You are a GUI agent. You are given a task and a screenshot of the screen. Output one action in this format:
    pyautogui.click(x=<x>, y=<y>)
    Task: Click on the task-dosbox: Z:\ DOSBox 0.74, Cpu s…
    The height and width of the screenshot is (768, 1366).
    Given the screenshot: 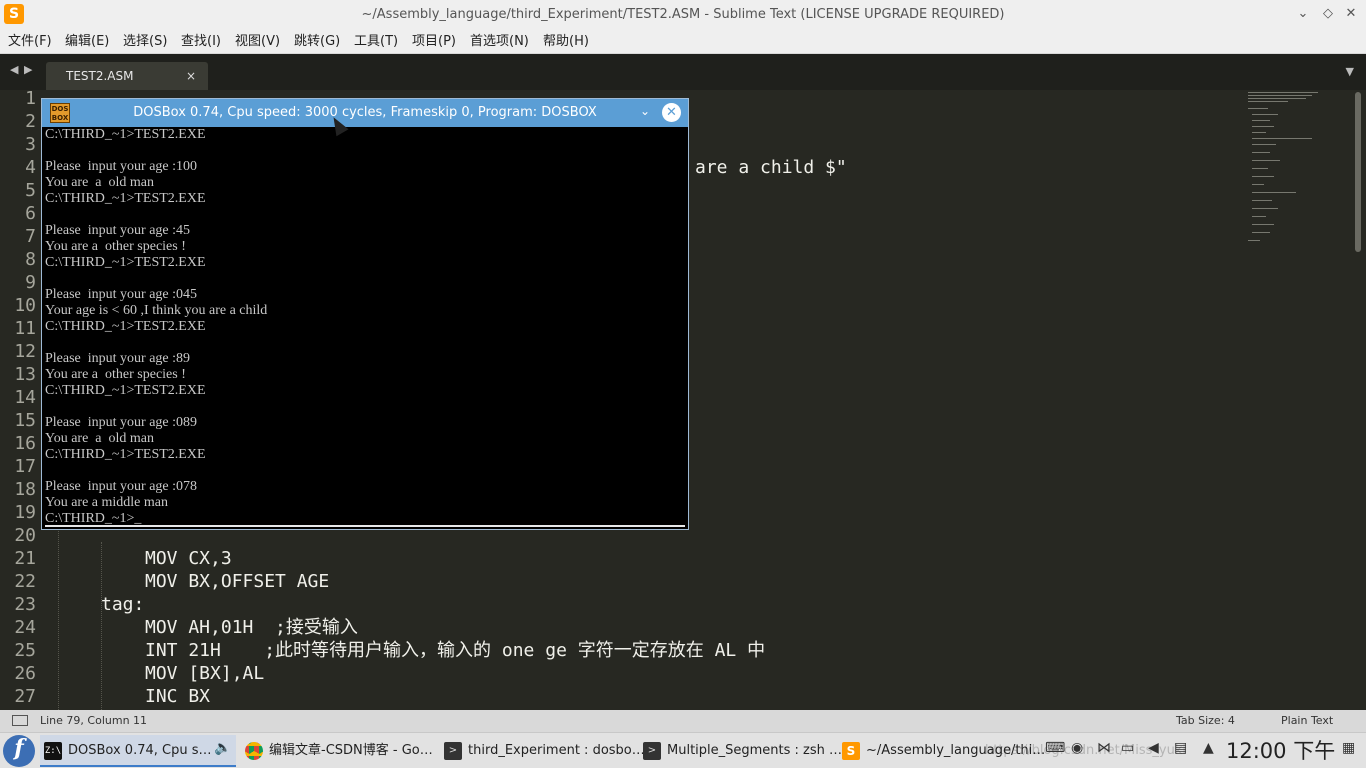 What is the action you would take?
    pyautogui.click(x=138, y=751)
    